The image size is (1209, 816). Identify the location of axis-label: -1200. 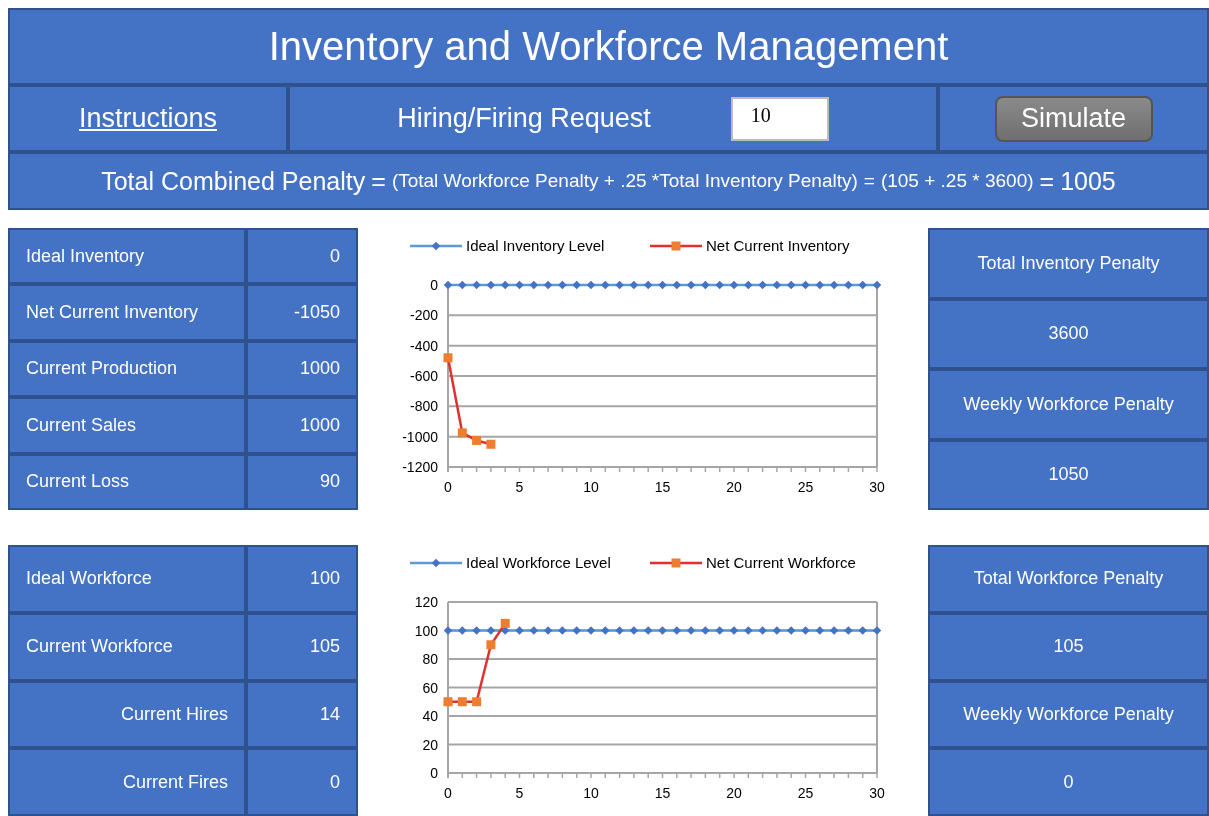
(420, 467).